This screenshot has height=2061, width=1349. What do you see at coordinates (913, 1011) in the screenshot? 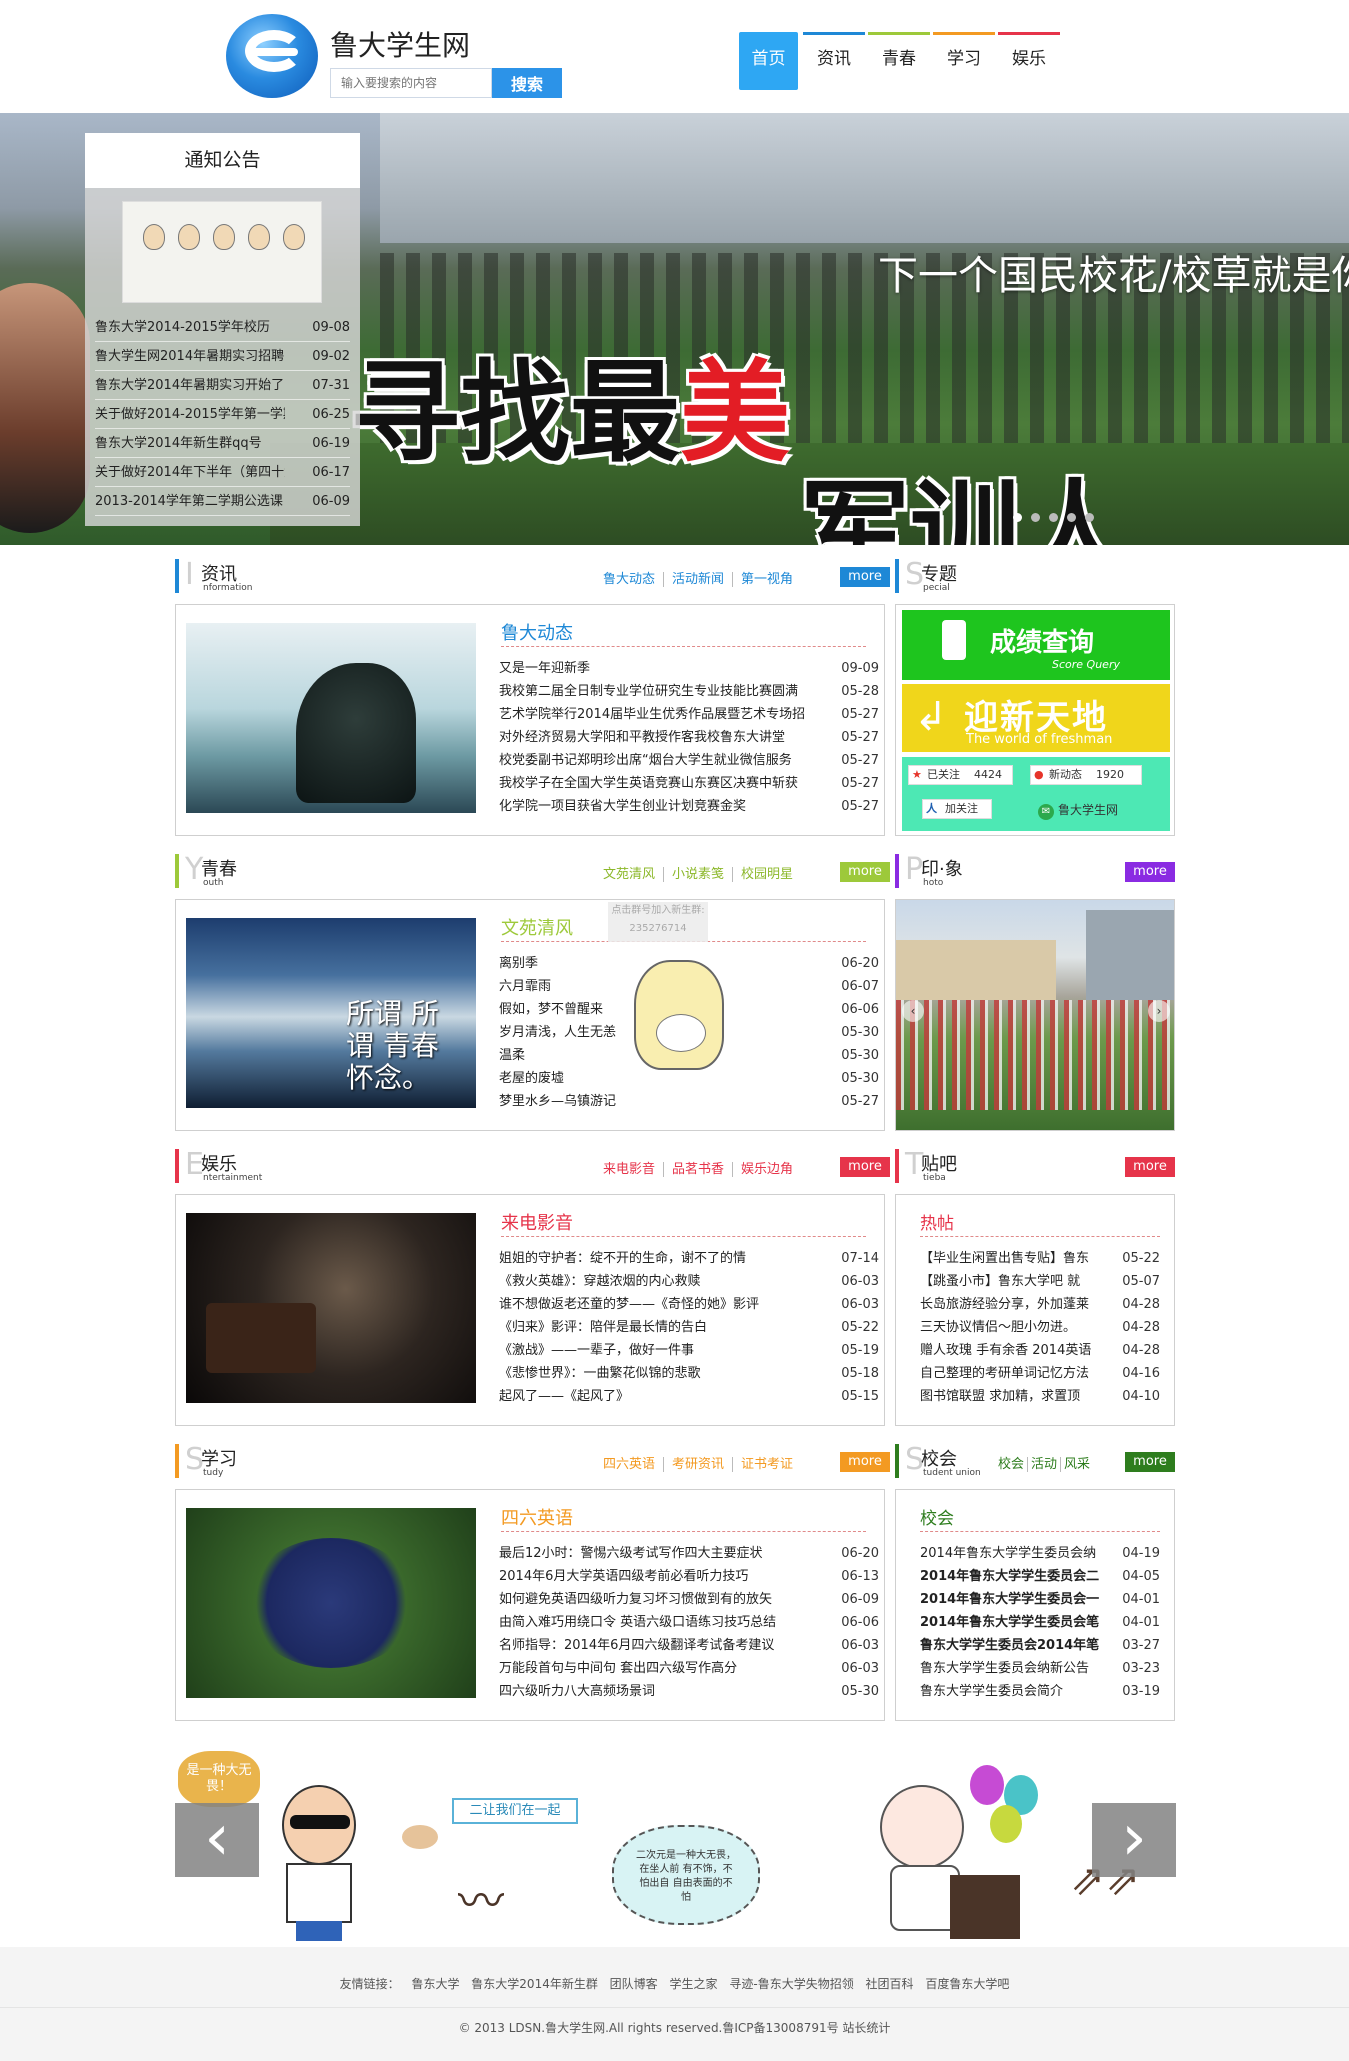
I see `photo-prev-icon: ‹` at bounding box center [913, 1011].